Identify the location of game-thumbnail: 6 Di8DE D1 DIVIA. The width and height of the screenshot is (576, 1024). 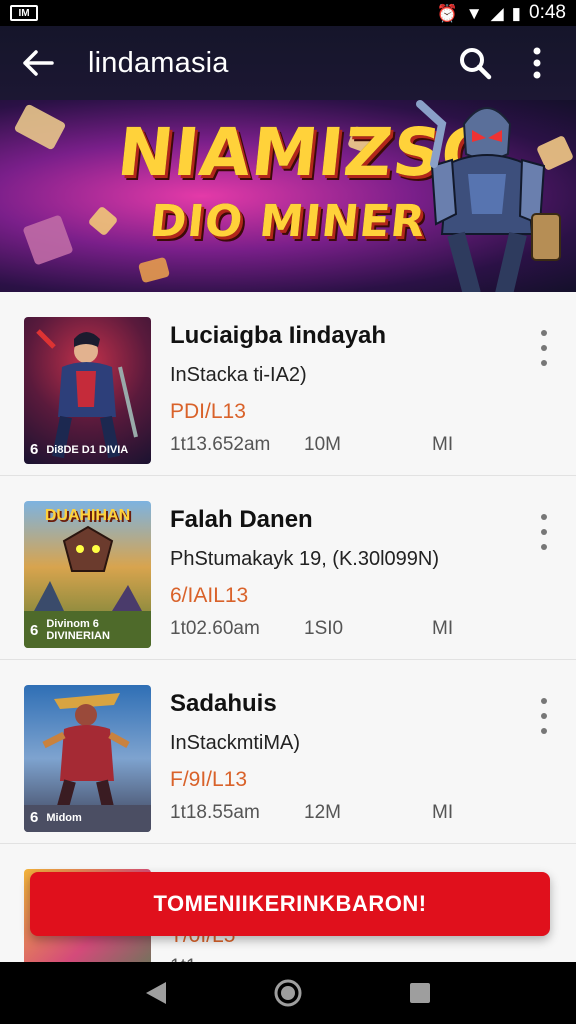
(87, 390).